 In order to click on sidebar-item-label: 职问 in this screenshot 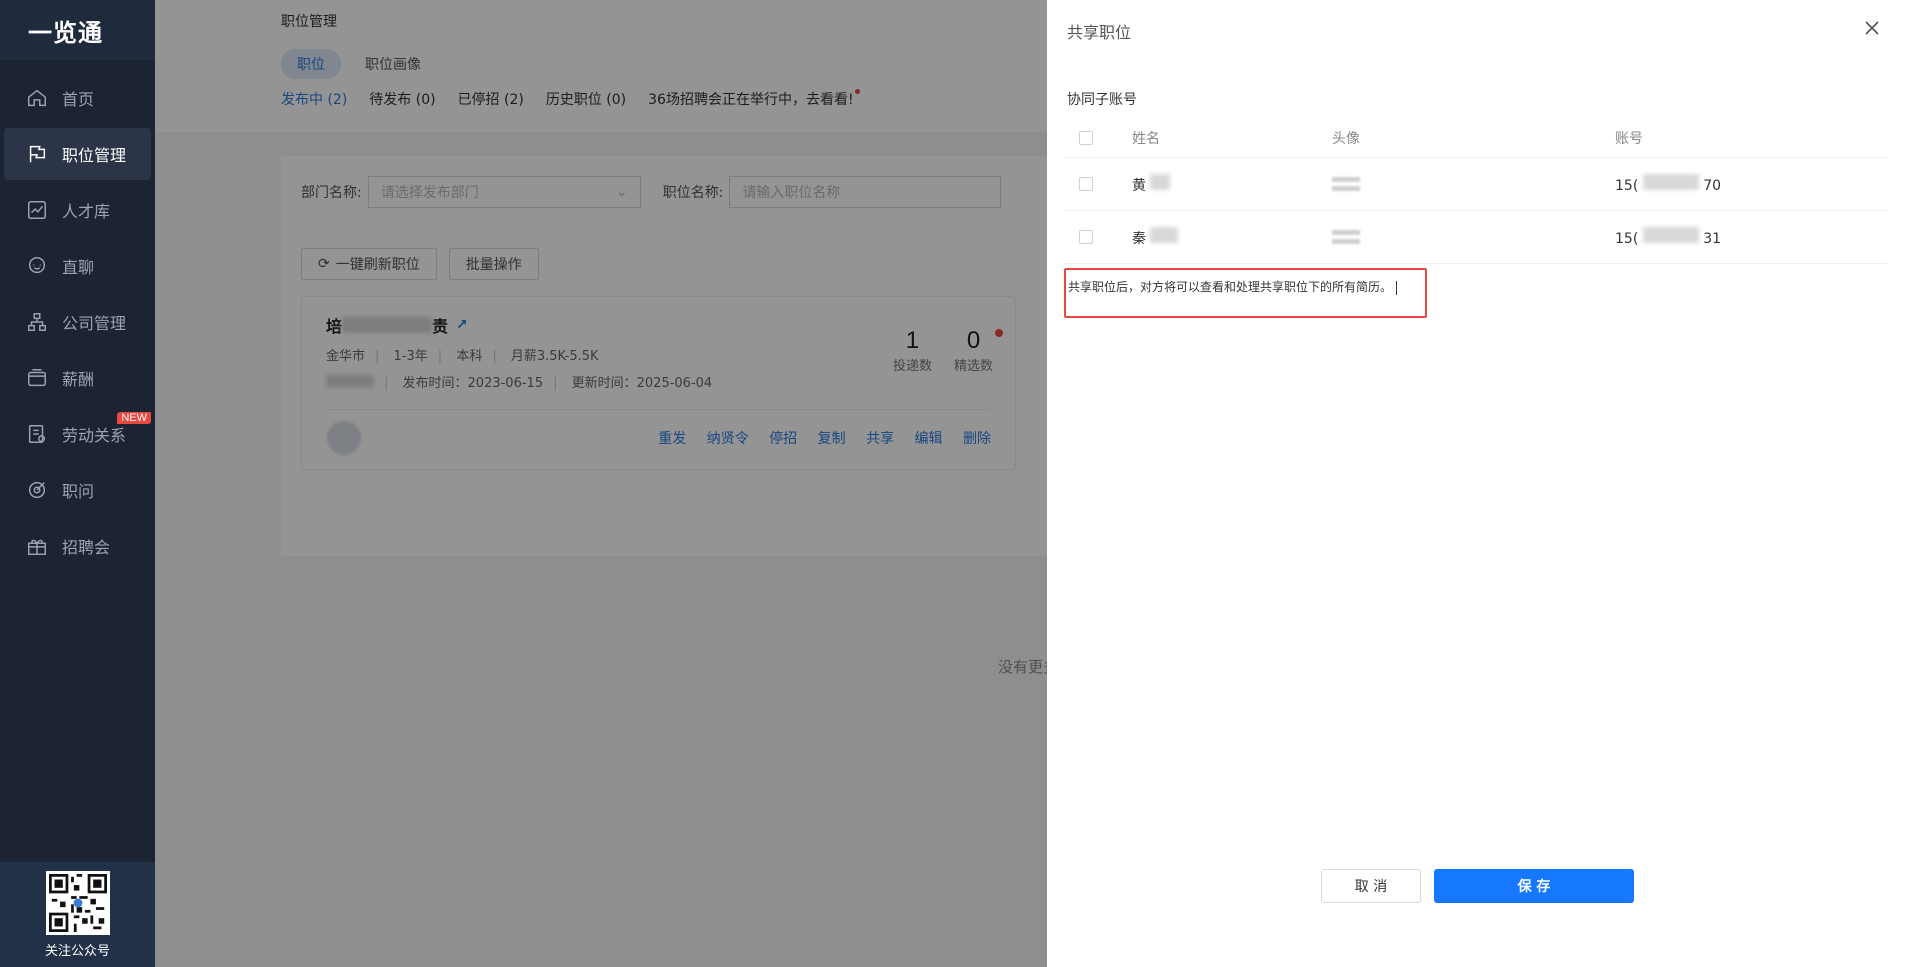, I will do `click(78, 491)`.